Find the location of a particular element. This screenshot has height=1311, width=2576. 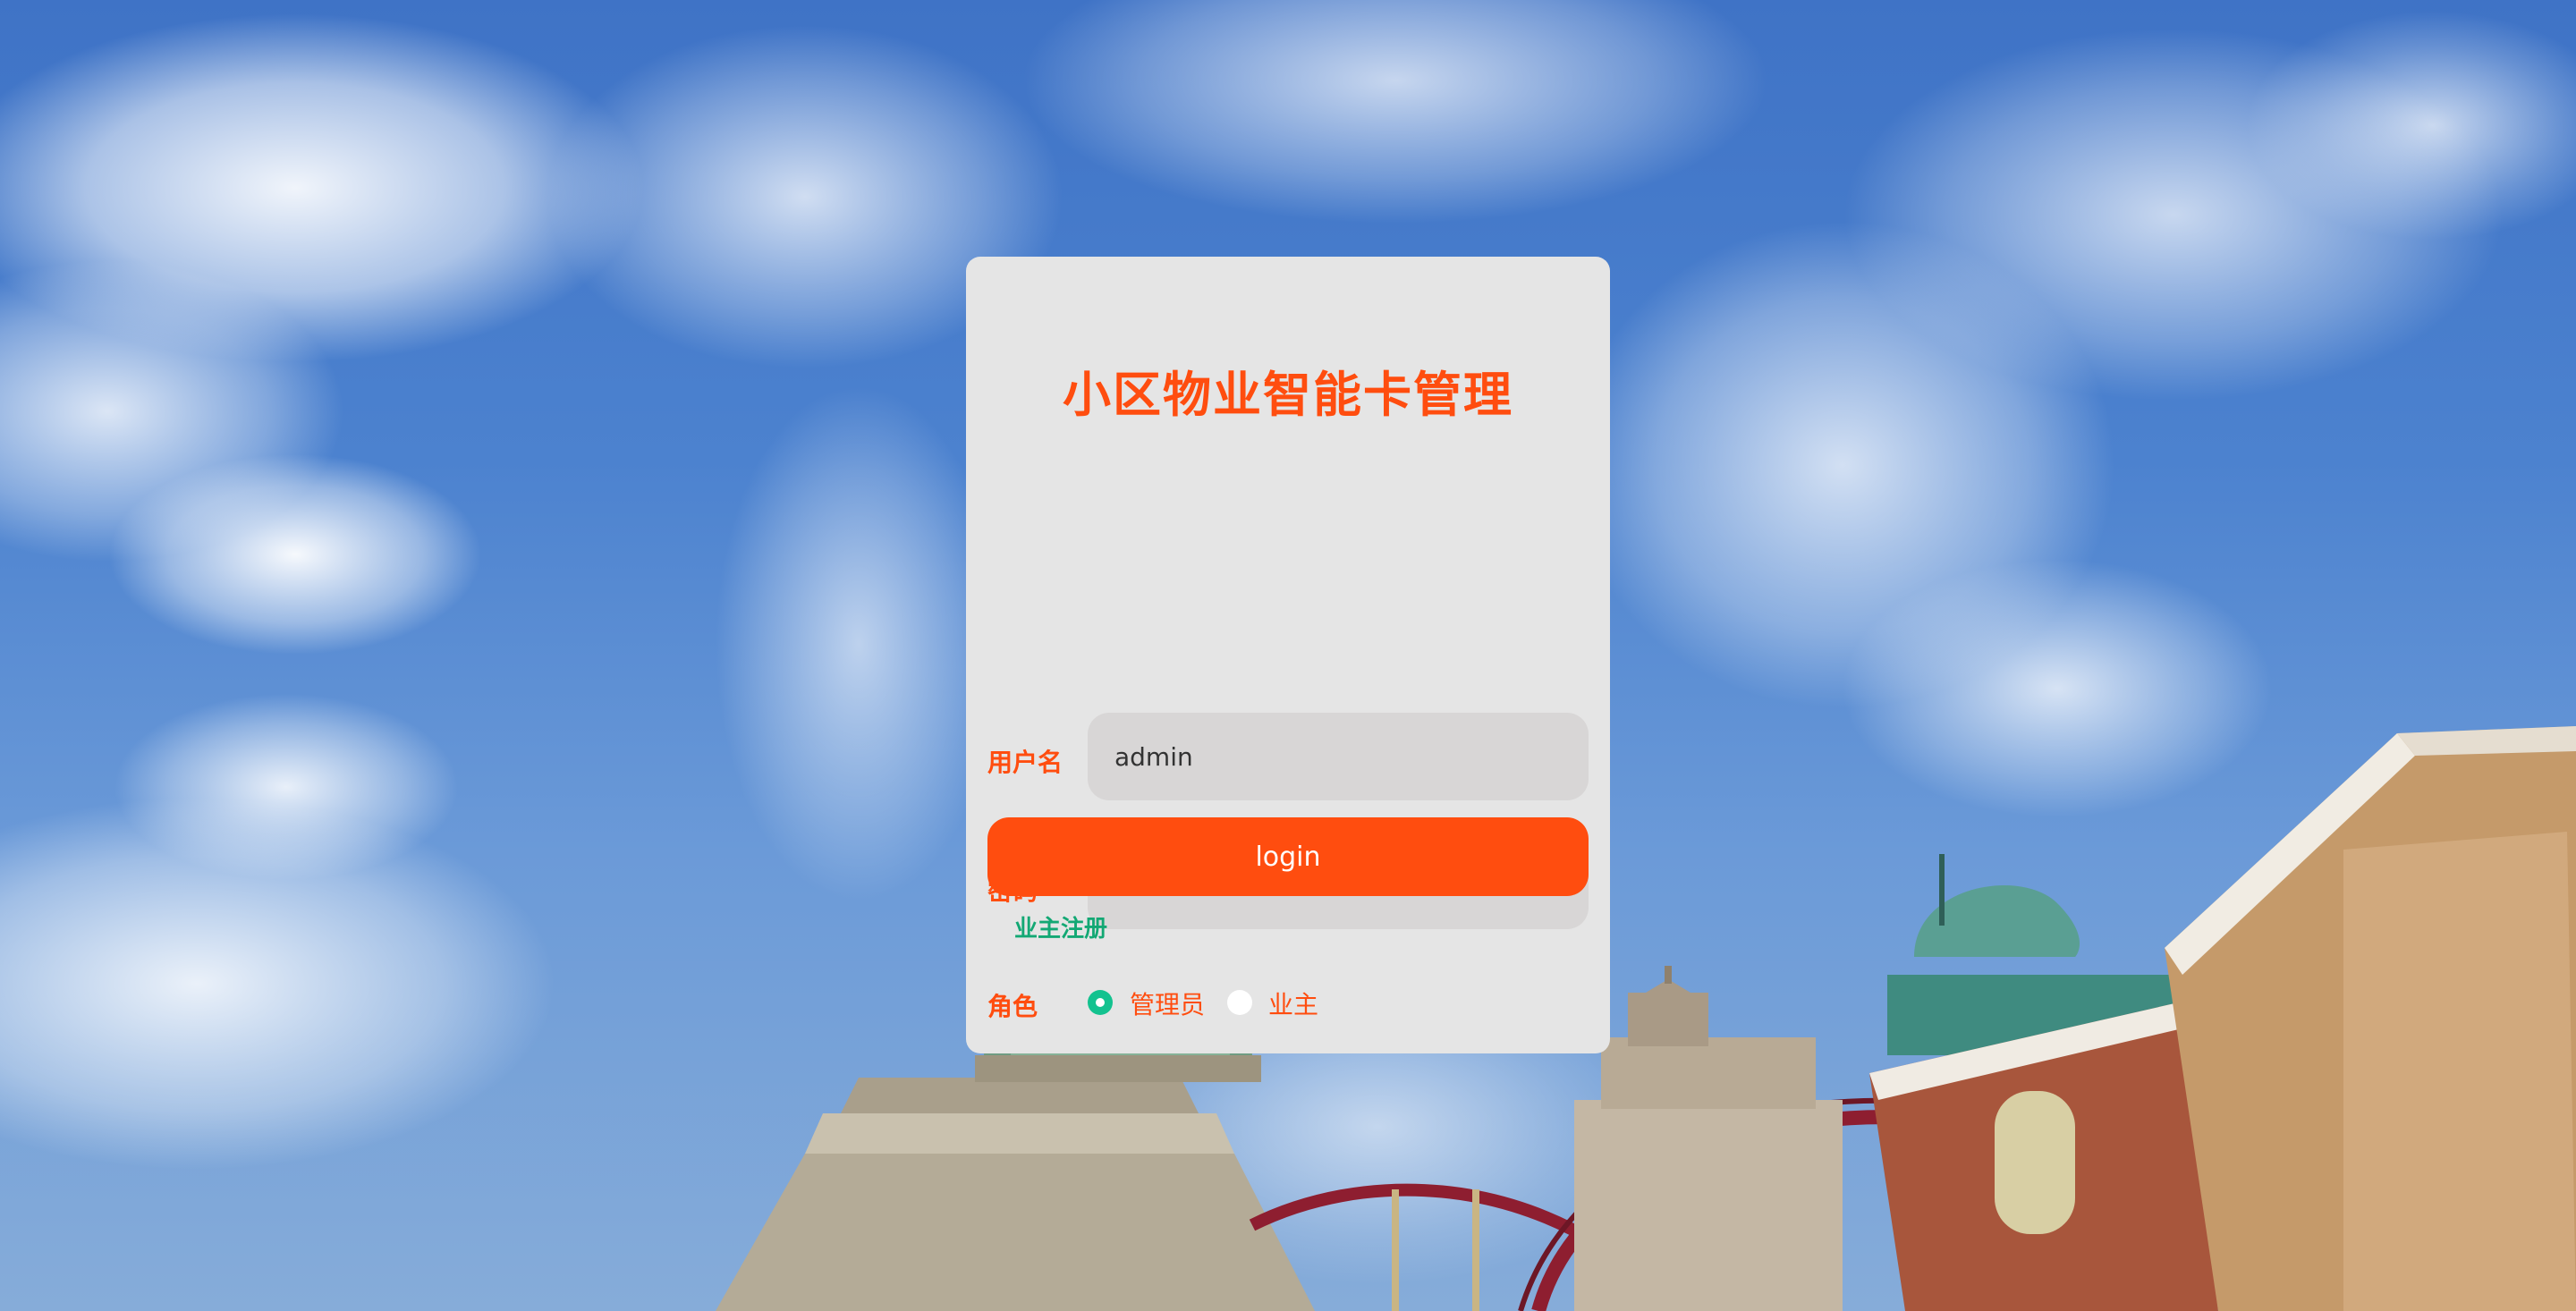

username-label: 用户名 is located at coordinates (1025, 762).